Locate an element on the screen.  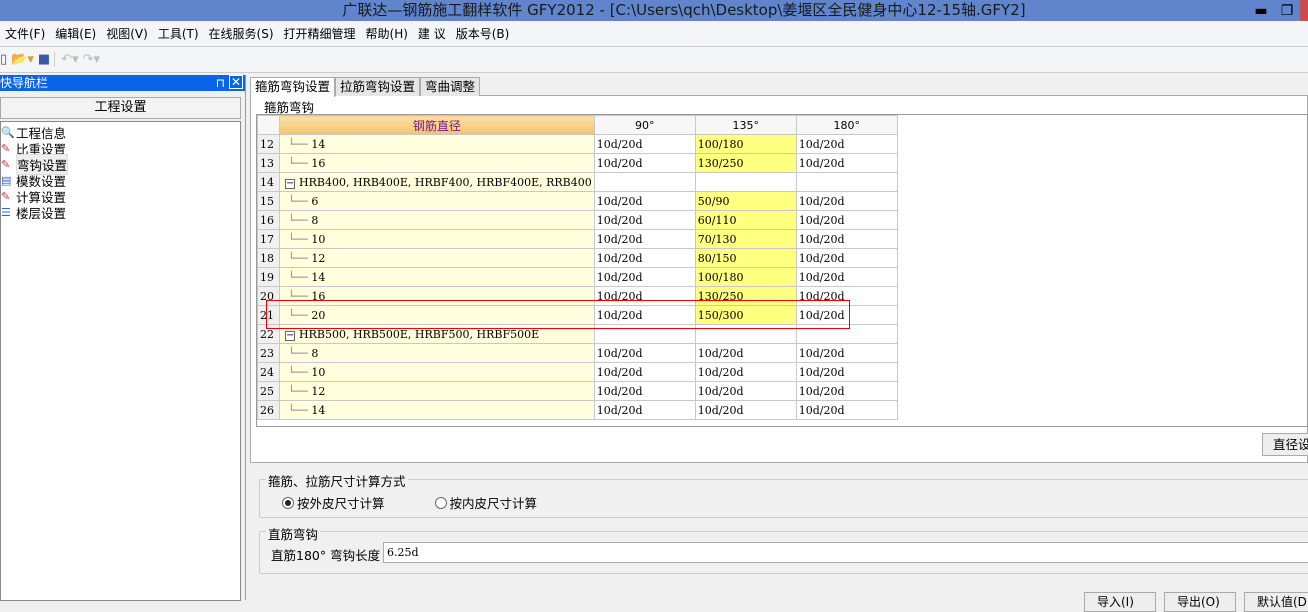
calc-method-group: 按外皮尺寸计算 按内皮尺寸计算 is located at coordinates (783, 498).